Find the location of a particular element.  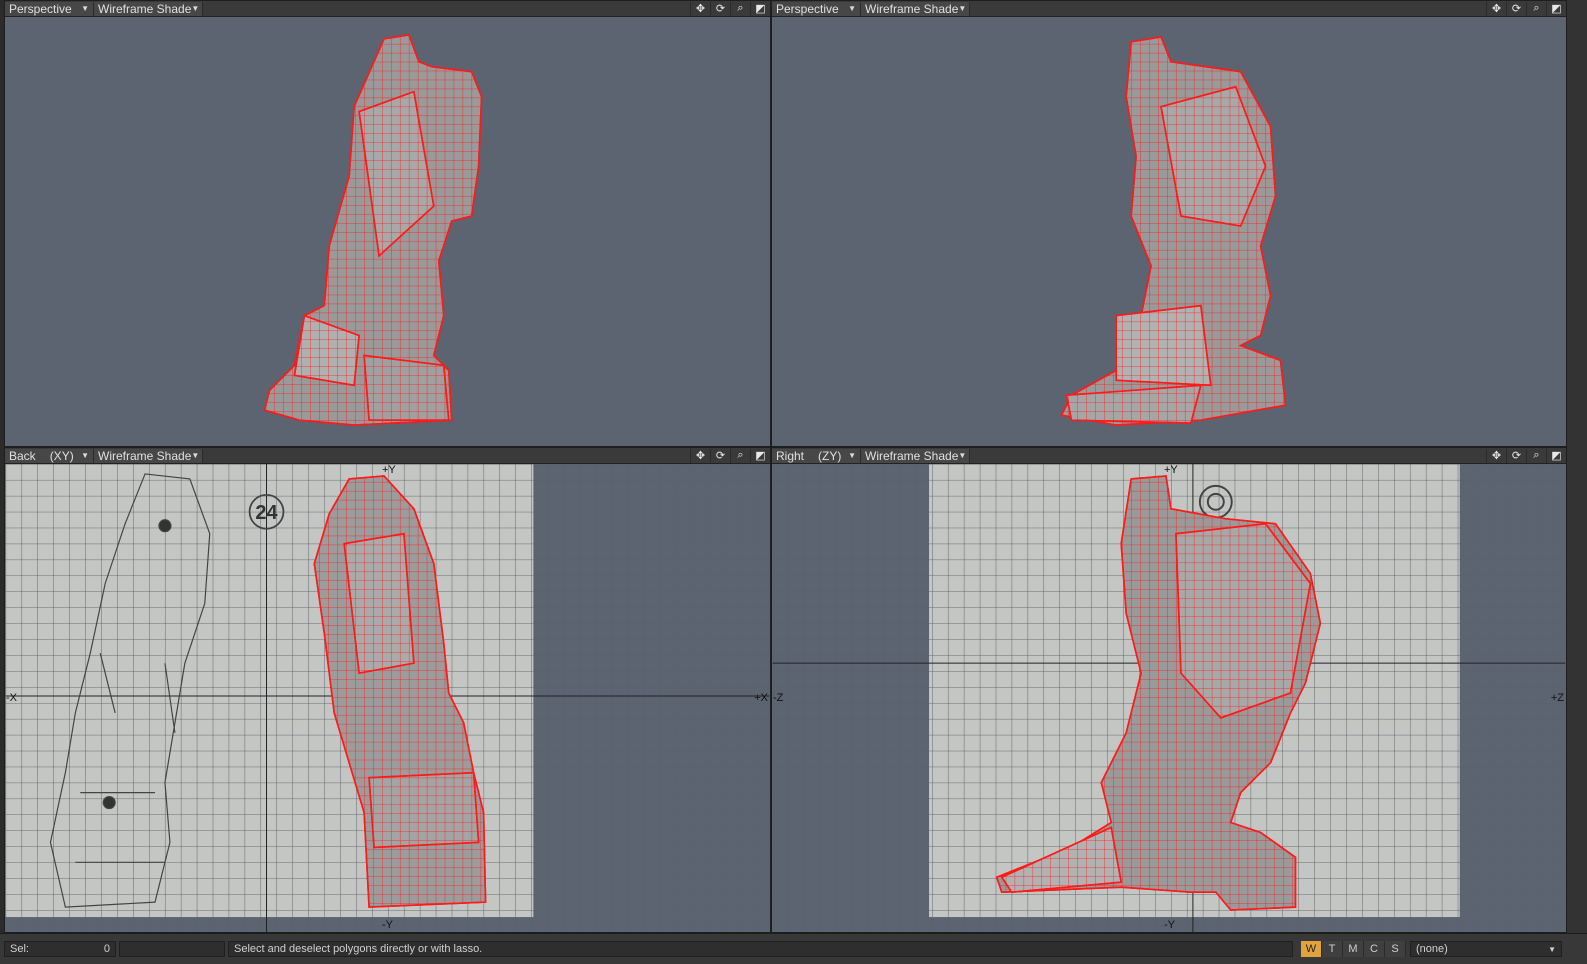

view-type-label: Right is located at coordinates (790, 455).